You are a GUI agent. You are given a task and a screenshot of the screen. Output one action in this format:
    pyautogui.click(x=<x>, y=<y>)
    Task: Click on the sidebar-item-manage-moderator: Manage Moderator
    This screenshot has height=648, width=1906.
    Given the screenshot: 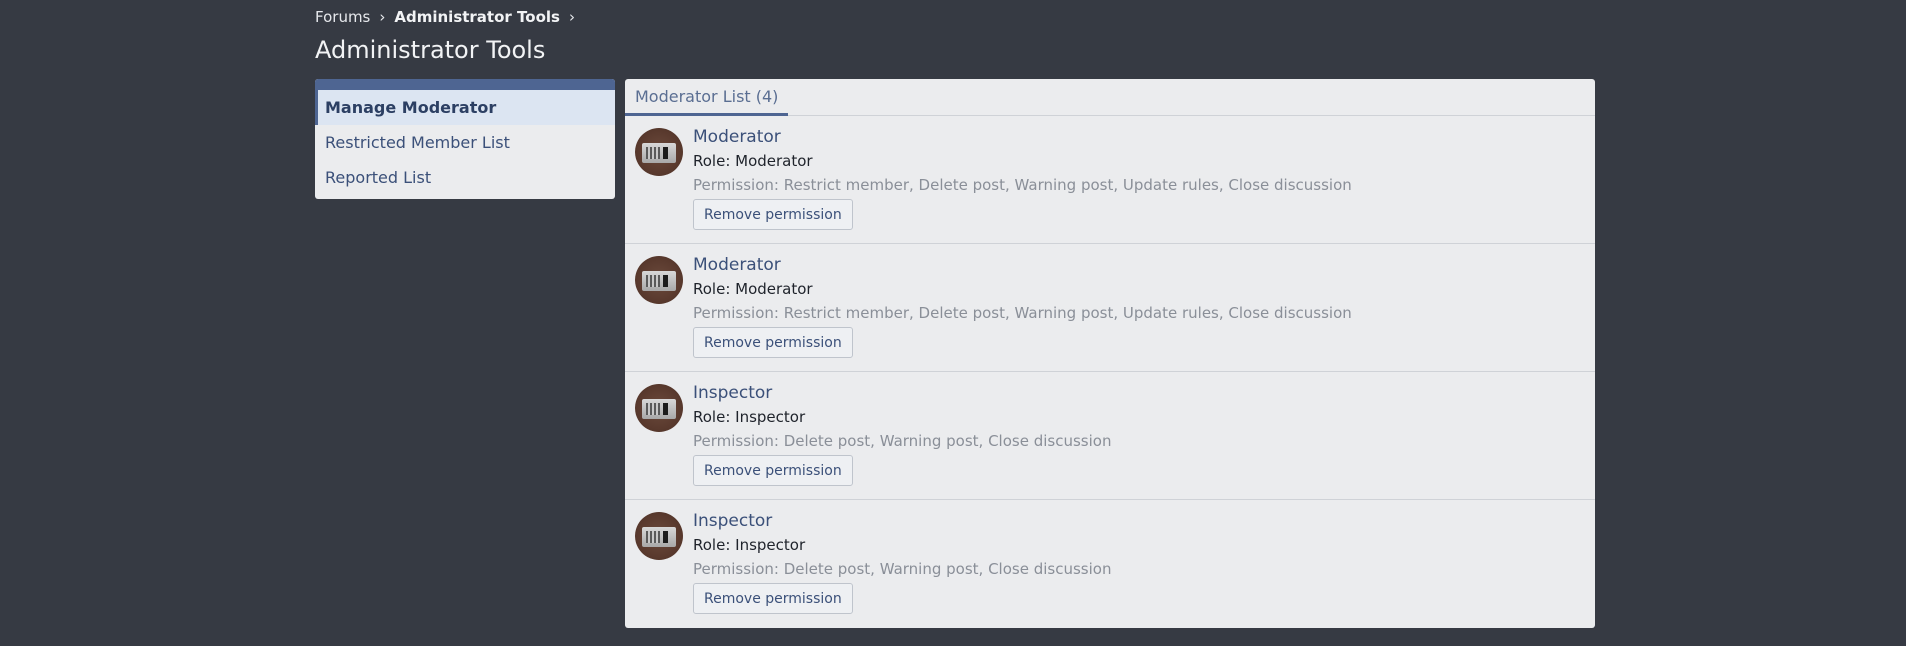 What is the action you would take?
    pyautogui.click(x=465, y=107)
    